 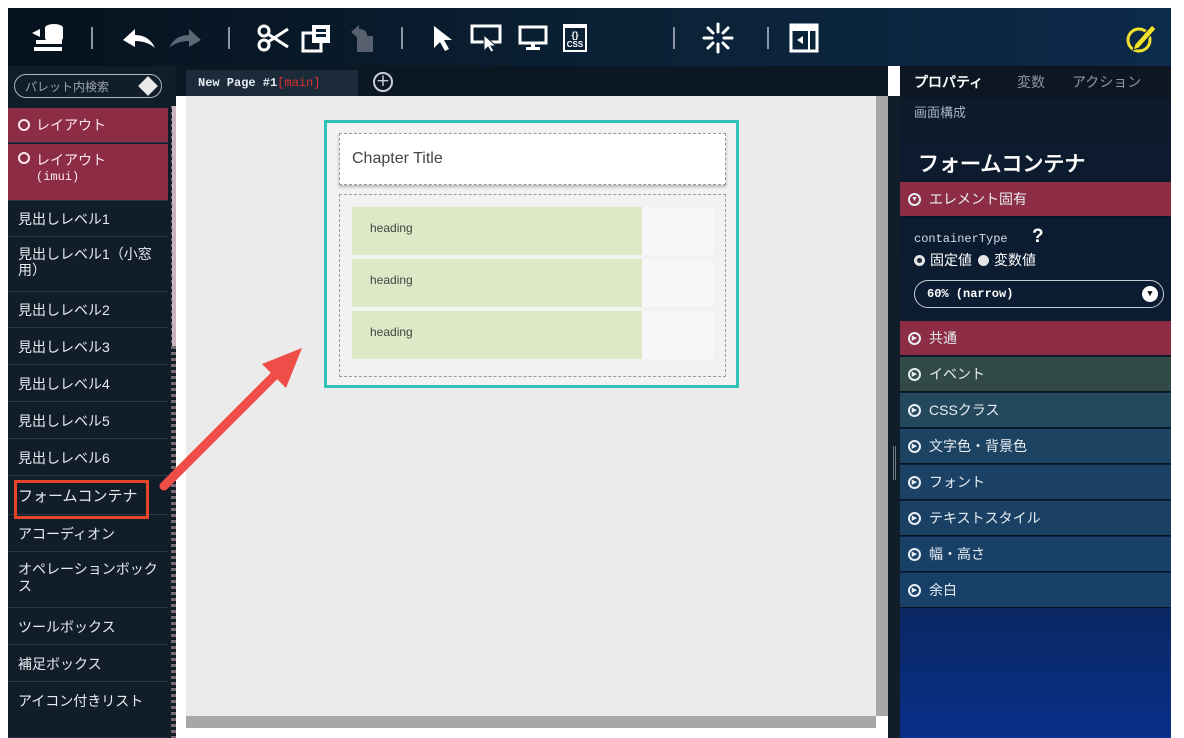 I want to click on add-tab-icon: +, so click(x=383, y=82).